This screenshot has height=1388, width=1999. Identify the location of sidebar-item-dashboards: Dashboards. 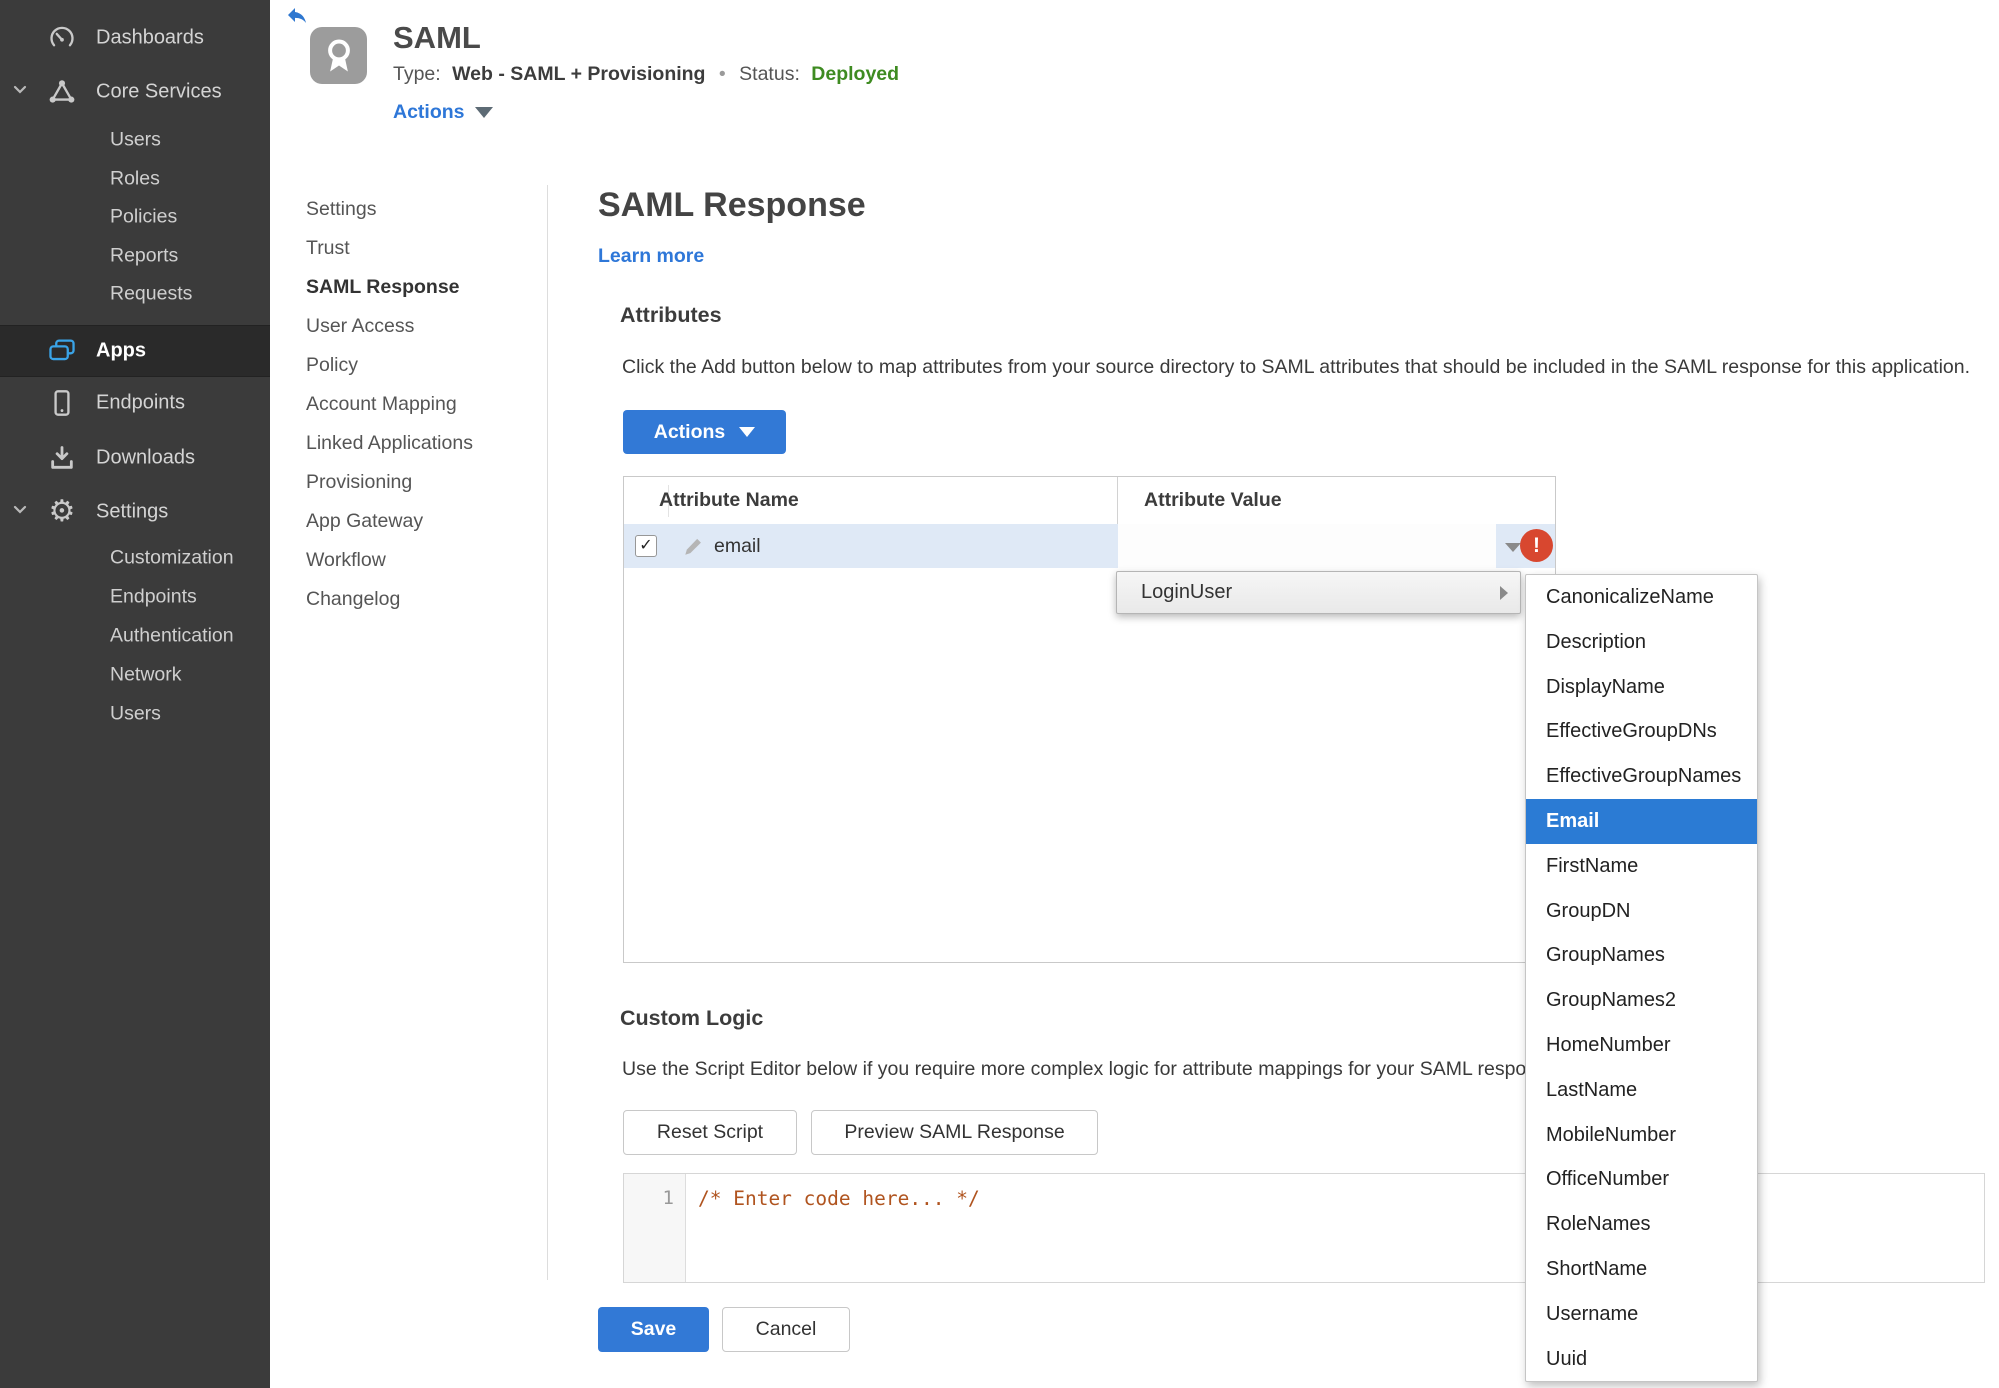
(135, 38).